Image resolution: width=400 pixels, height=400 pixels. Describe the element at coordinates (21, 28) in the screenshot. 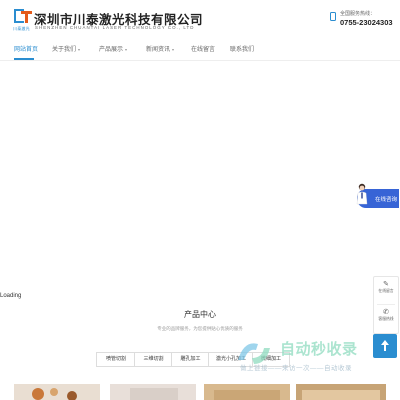

I see `logo-subtitle: 川泰激光` at that location.